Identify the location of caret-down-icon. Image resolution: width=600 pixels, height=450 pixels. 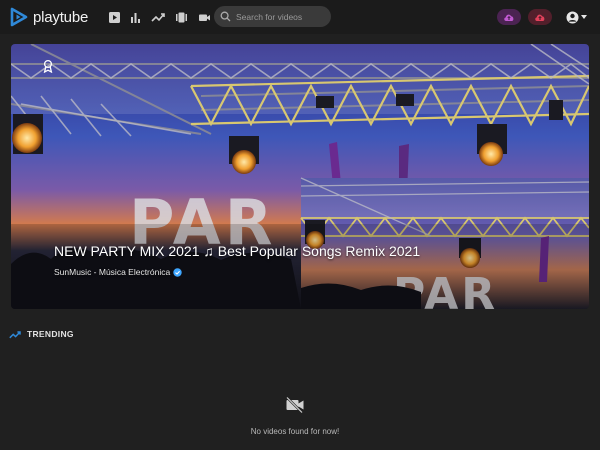
(584, 17).